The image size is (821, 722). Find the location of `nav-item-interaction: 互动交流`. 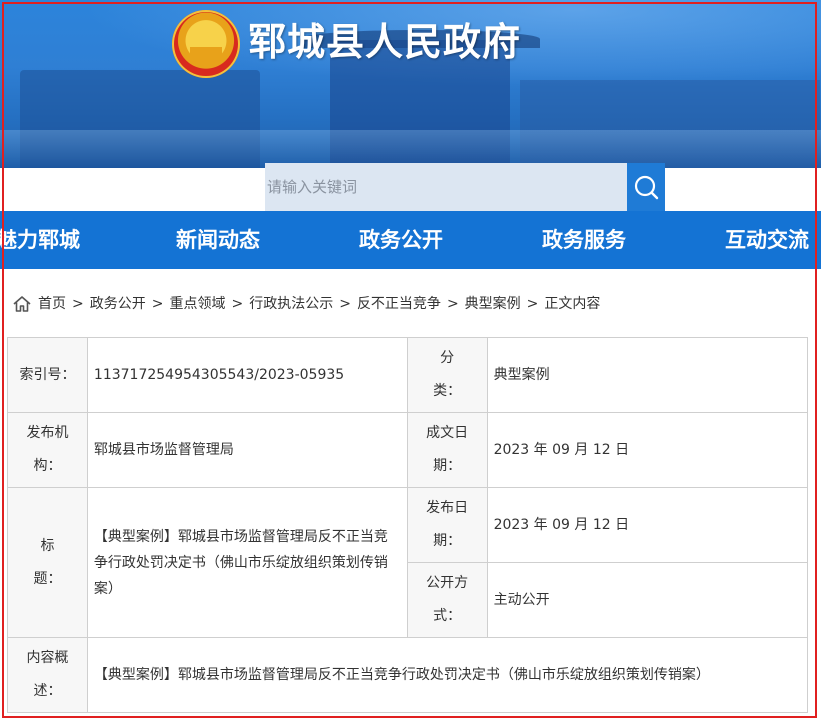

nav-item-interaction: 互动交流 is located at coordinates (767, 240).